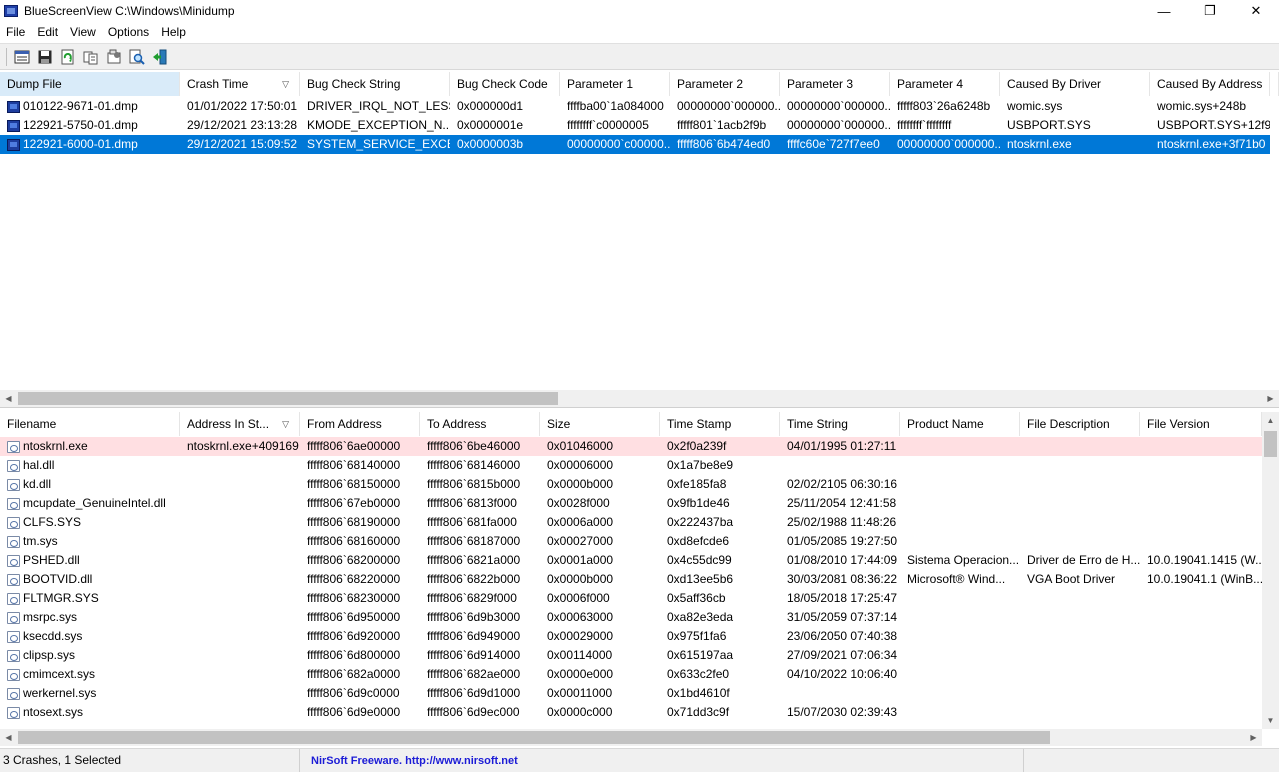 The image size is (1279, 772). I want to click on column-header-size: Size, so click(600, 424).